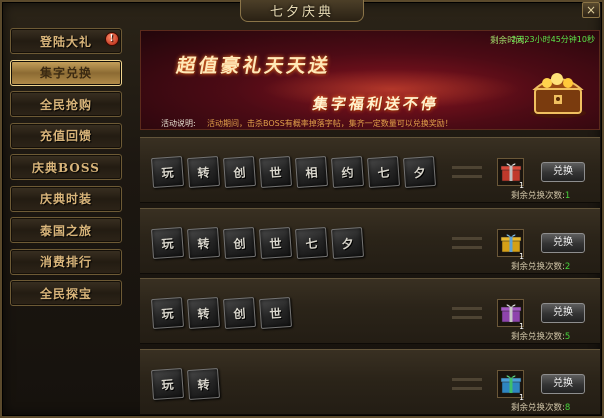 The height and width of the screenshot is (418, 604). I want to click on sidebar-item-label: 庆典BOSS, so click(66, 167).